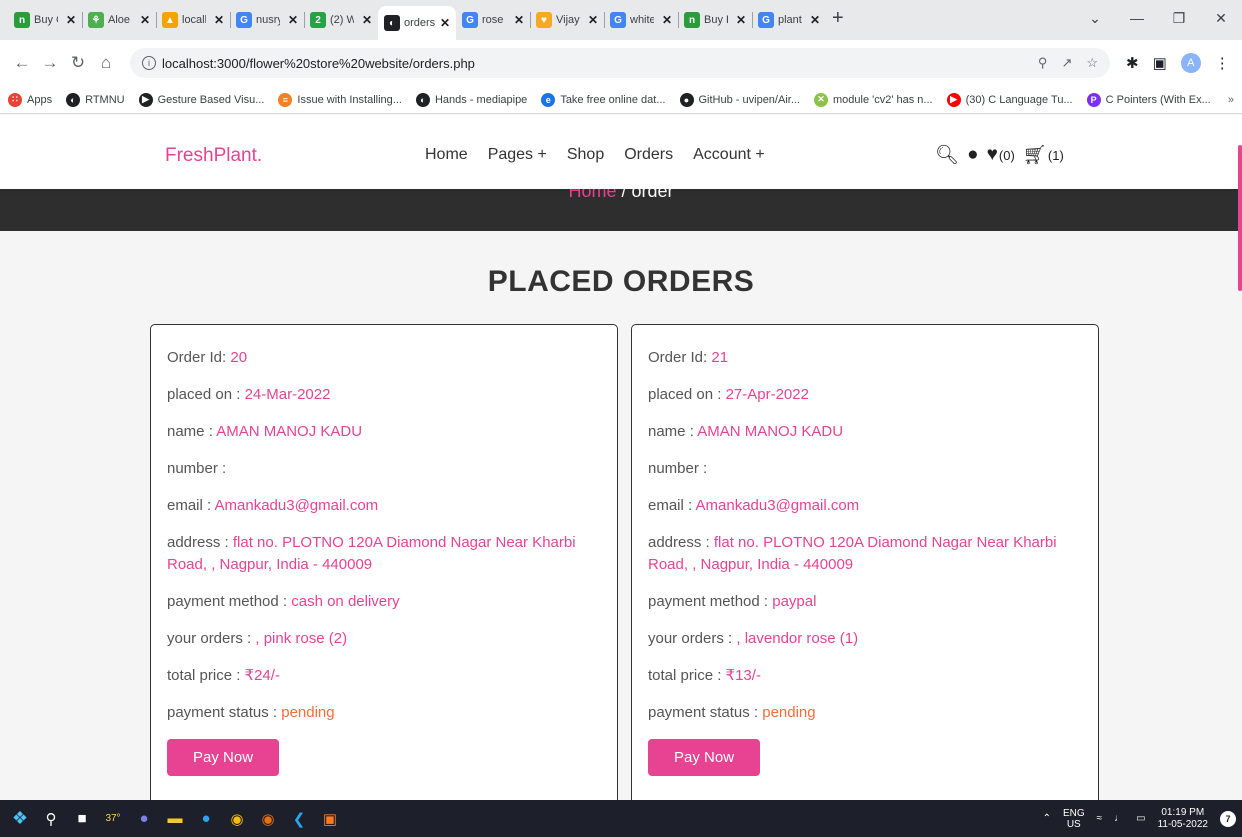 This screenshot has height=837, width=1242. Describe the element at coordinates (1228, 818) in the screenshot. I see `notifications-badge: 7` at that location.